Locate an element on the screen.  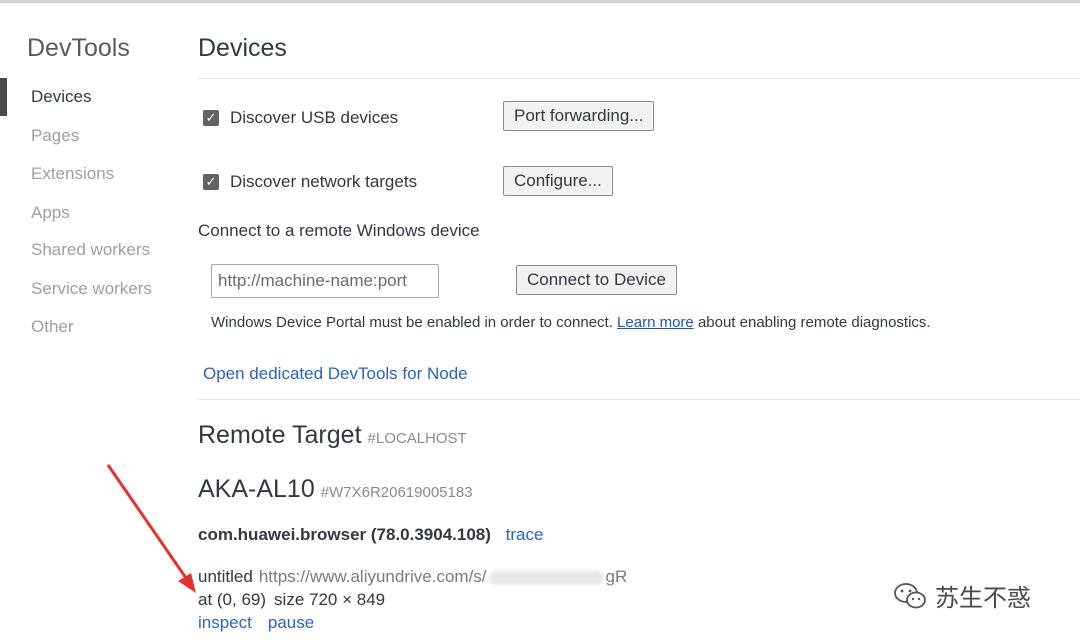
arrow-shaft is located at coordinates (147, 521).